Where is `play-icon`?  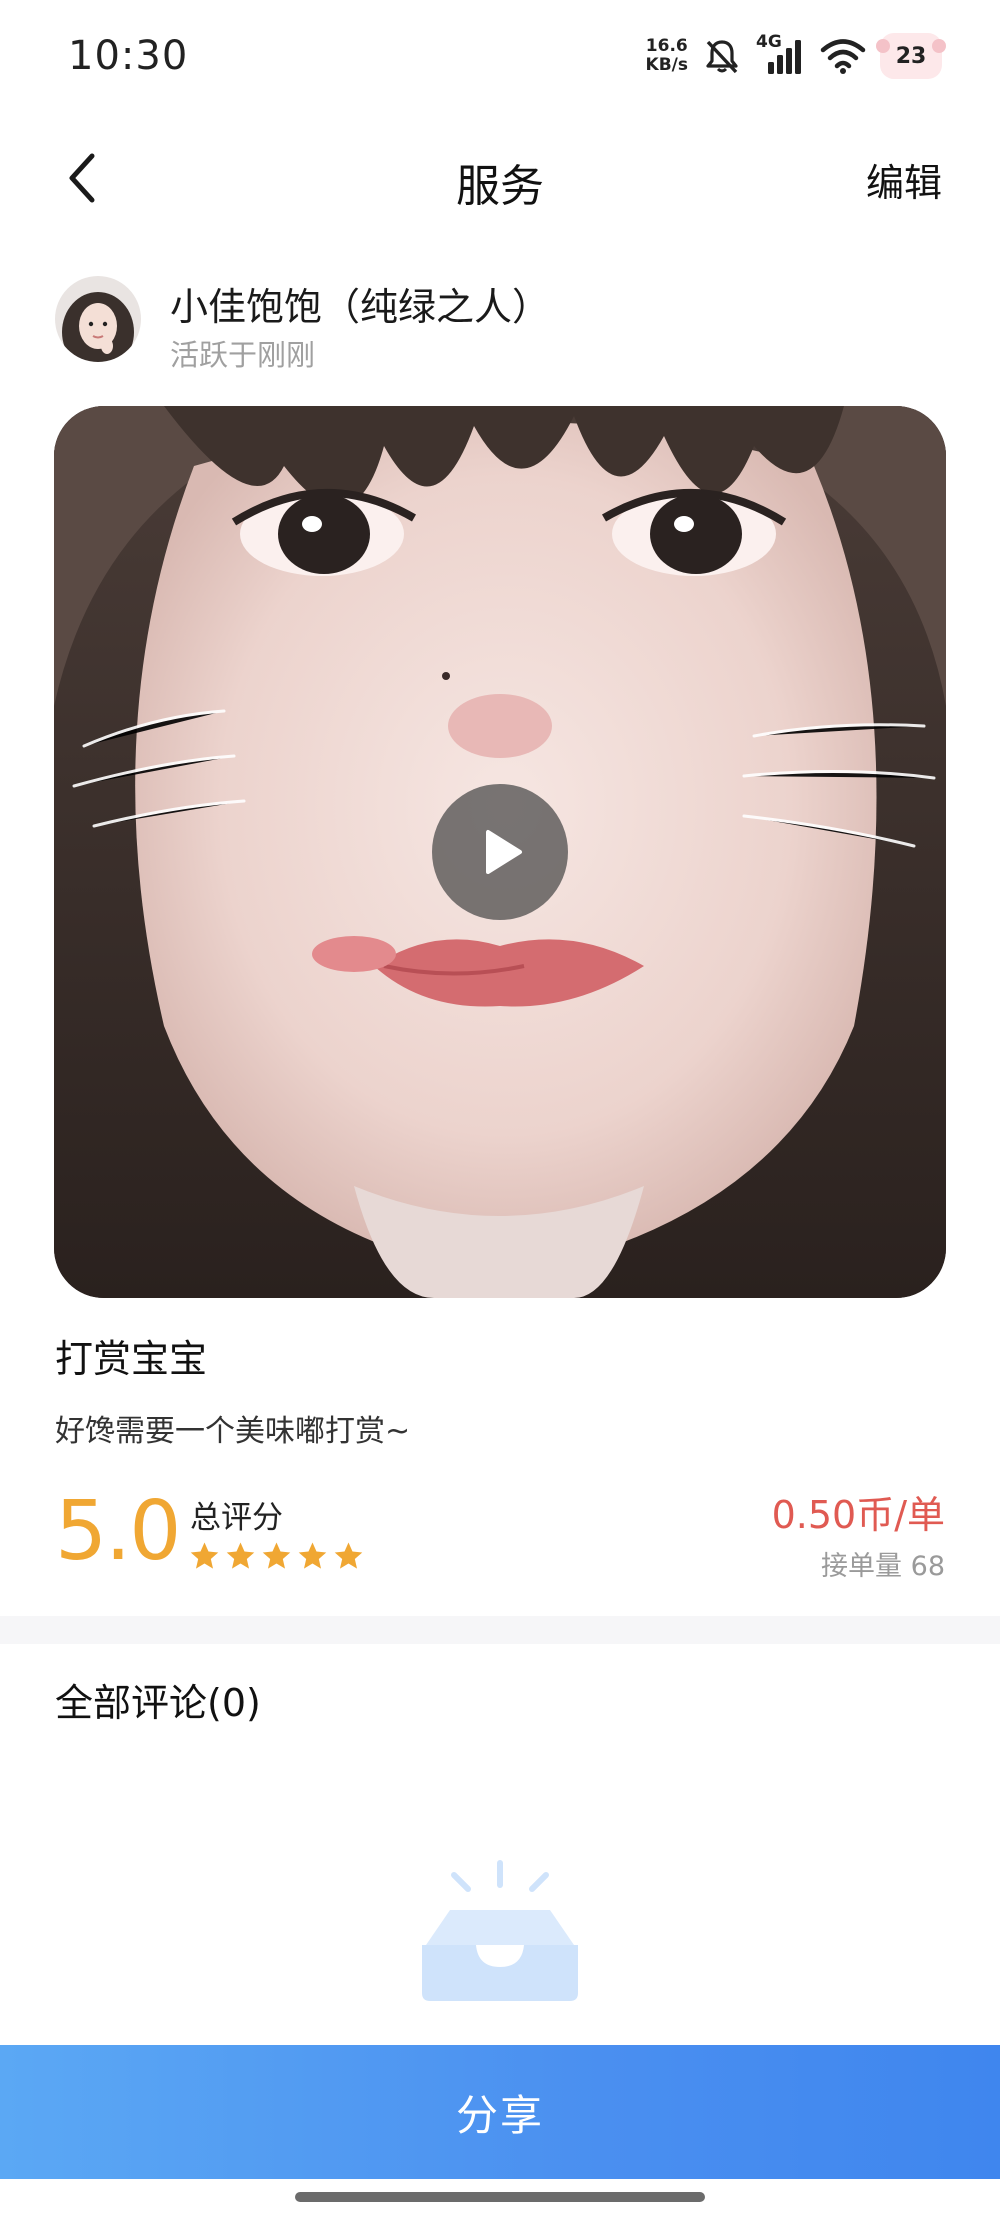
play-icon is located at coordinates (504, 852).